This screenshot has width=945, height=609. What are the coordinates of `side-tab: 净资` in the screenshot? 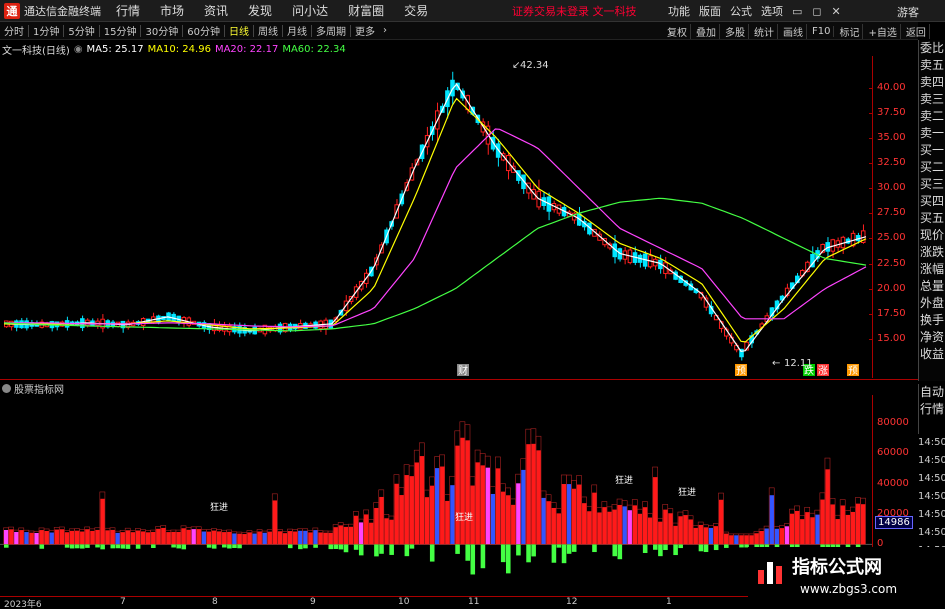 It's located at (932, 337).